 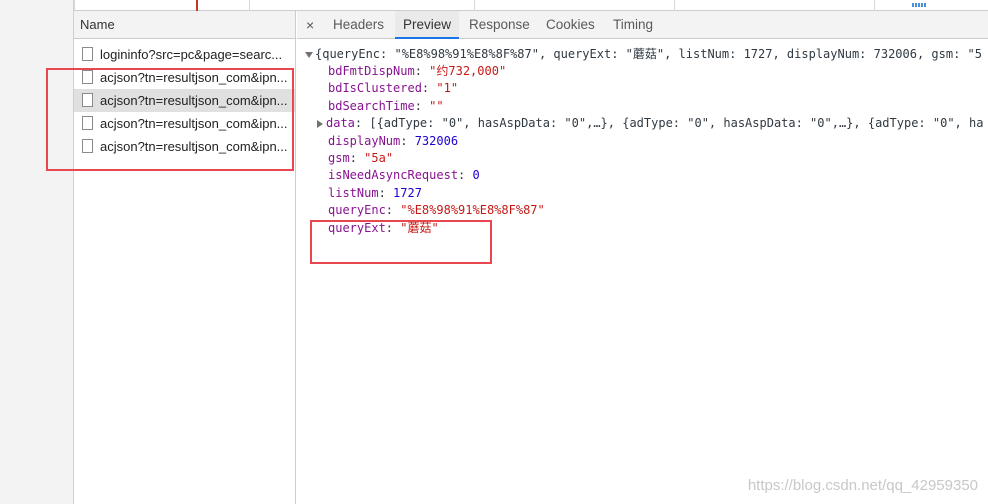 What do you see at coordinates (358, 25) in the screenshot?
I see `tab-headers: Headers` at bounding box center [358, 25].